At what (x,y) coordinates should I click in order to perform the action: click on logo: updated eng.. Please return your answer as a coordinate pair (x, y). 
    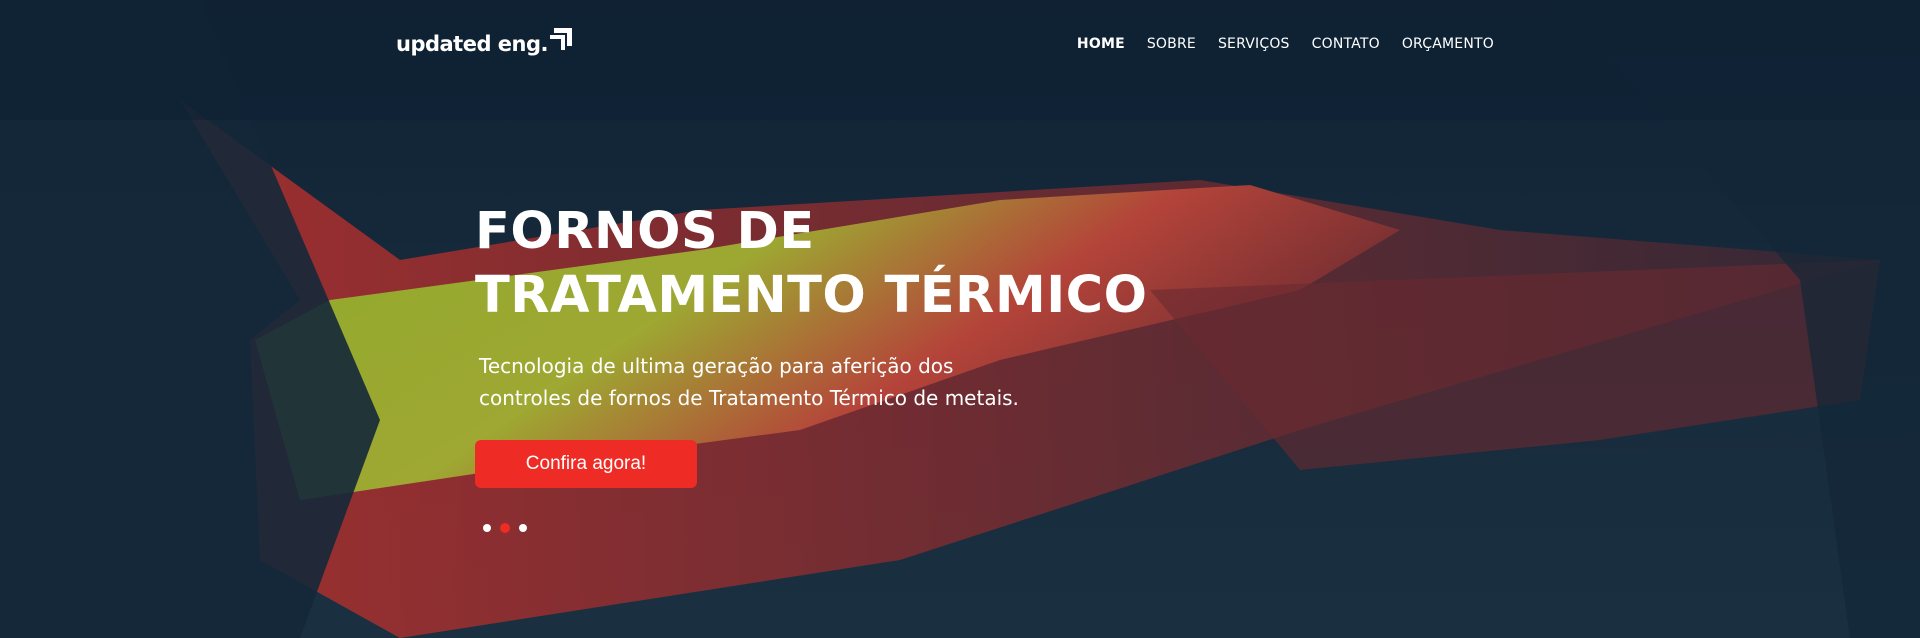
    Looking at the image, I should click on (484, 42).